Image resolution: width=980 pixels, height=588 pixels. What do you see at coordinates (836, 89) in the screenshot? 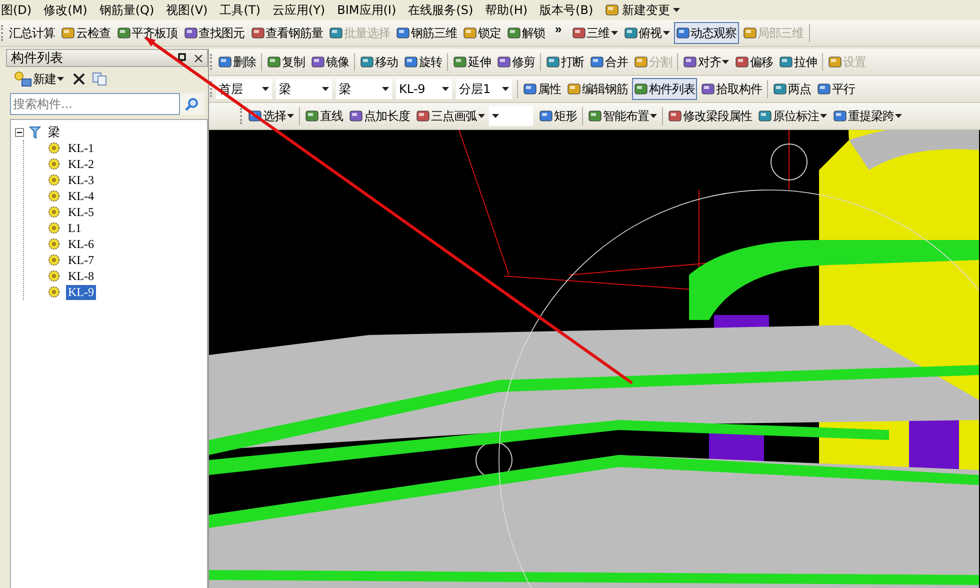
I see `toolbar-button: 平行` at bounding box center [836, 89].